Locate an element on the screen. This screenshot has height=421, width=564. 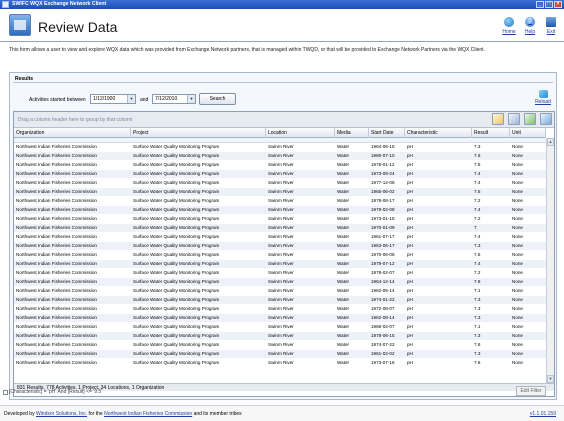
developer-link: Windsor Solutions, Inc. is located at coordinates (61, 414).